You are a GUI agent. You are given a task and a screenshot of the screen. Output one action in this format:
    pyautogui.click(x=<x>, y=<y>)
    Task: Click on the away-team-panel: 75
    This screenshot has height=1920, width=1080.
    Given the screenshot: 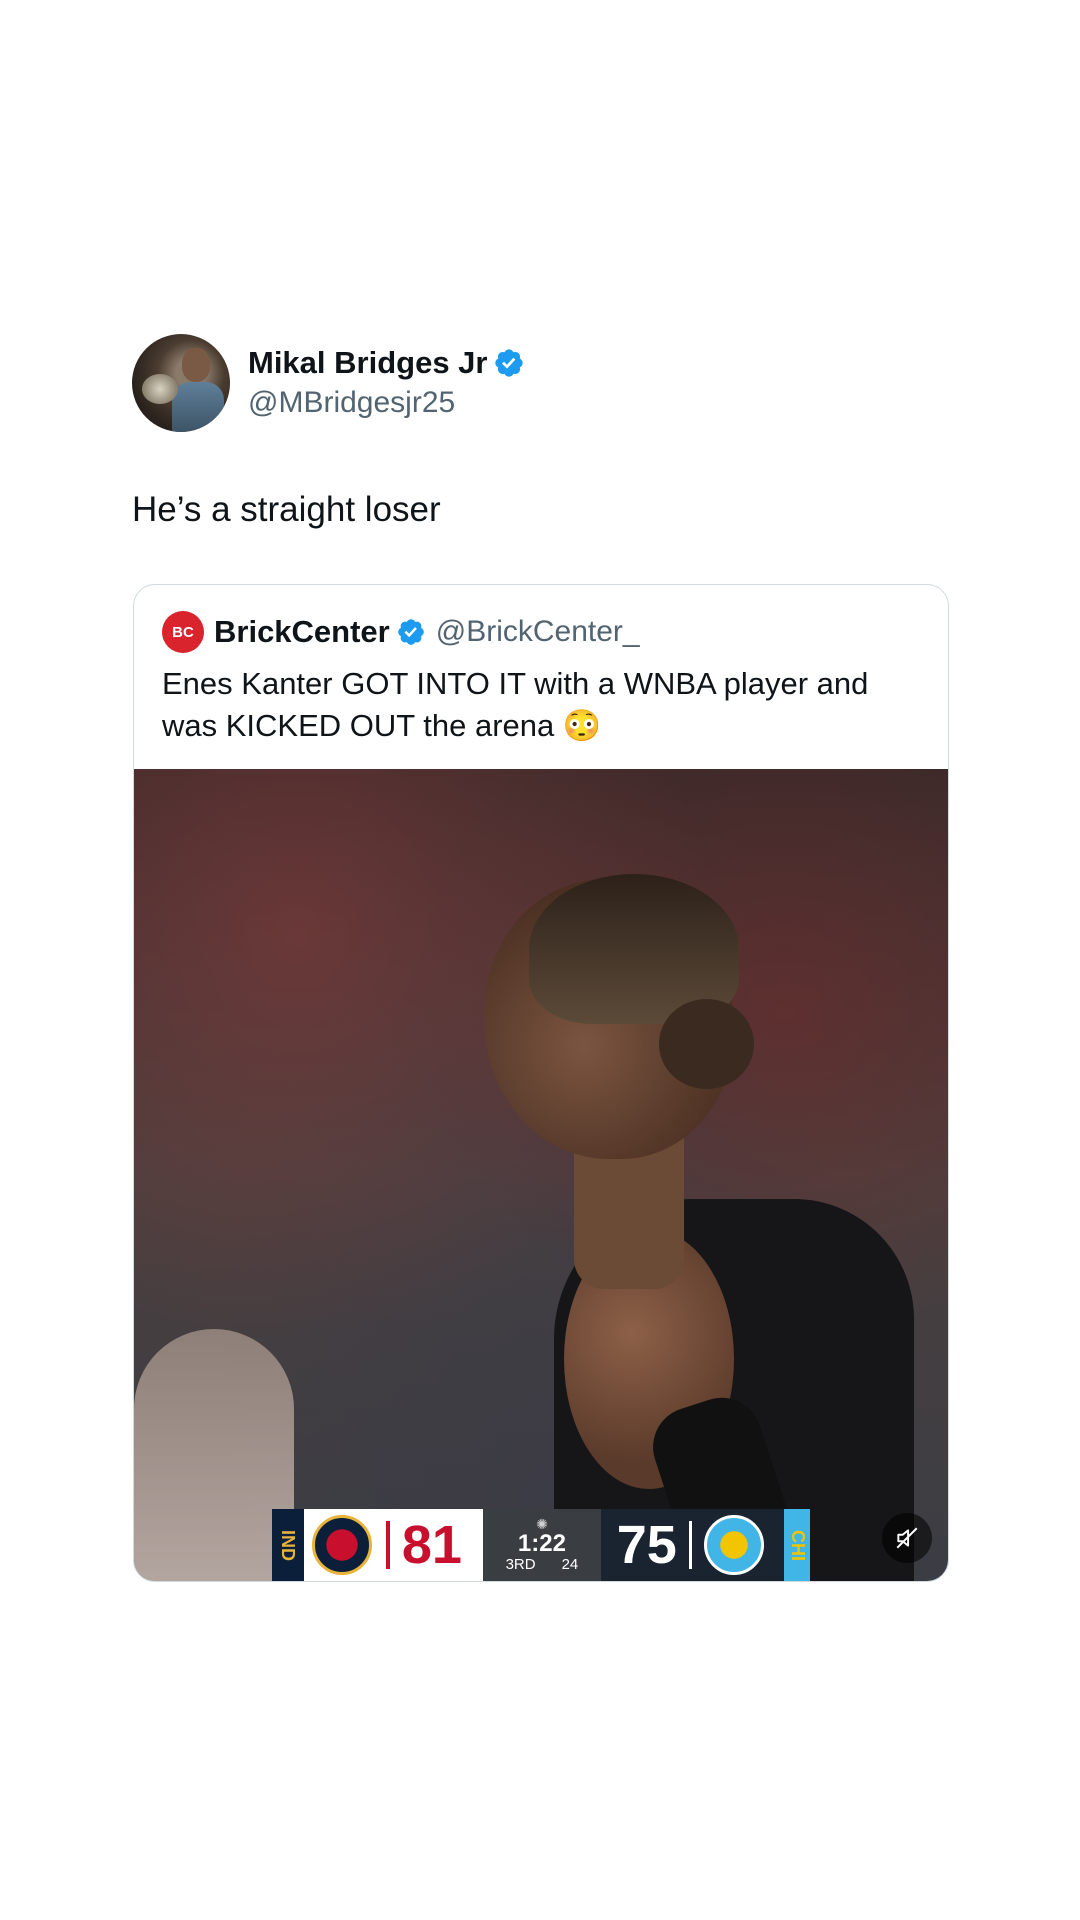 What is the action you would take?
    pyautogui.click(x=692, y=1545)
    